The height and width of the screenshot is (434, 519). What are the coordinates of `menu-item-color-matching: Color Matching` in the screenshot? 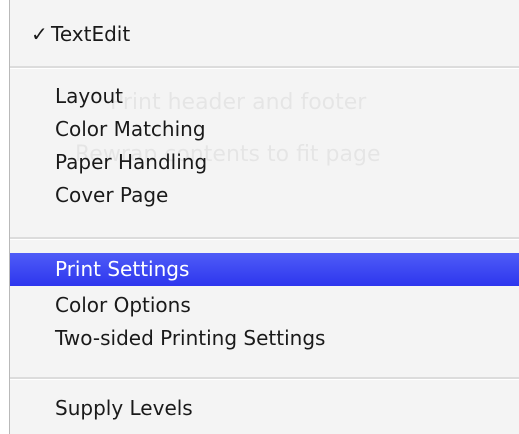 It's located at (264, 129).